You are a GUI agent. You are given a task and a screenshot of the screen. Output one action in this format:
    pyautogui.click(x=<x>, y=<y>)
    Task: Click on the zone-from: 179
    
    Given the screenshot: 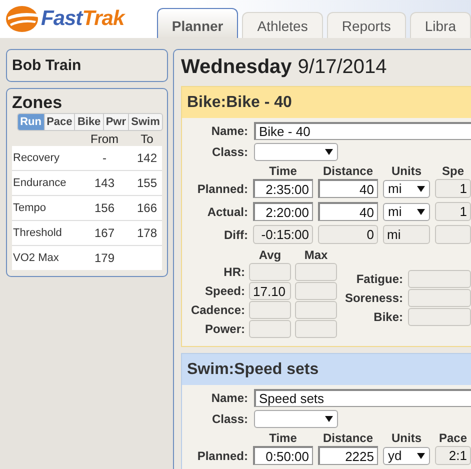 What is the action you would take?
    pyautogui.click(x=104, y=258)
    